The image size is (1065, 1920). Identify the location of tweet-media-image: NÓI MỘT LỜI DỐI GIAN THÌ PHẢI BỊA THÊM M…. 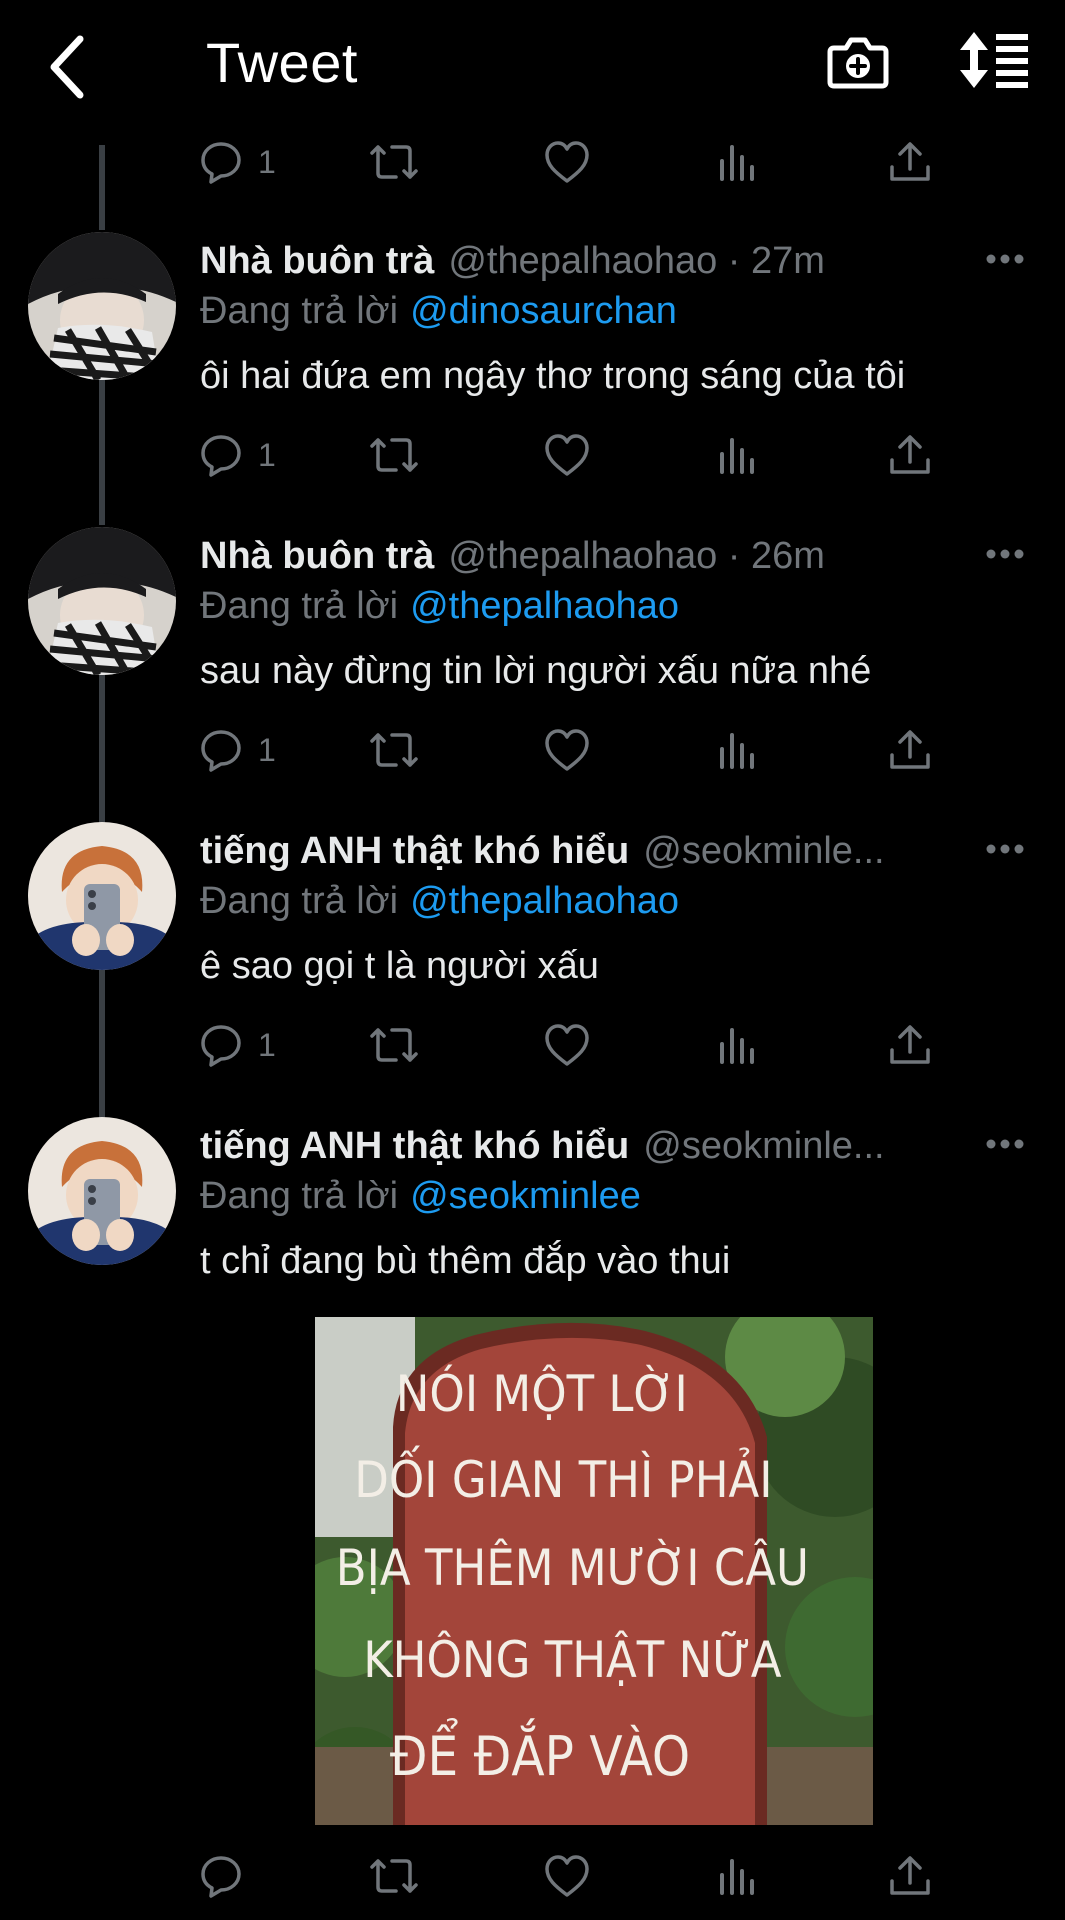
(594, 1571).